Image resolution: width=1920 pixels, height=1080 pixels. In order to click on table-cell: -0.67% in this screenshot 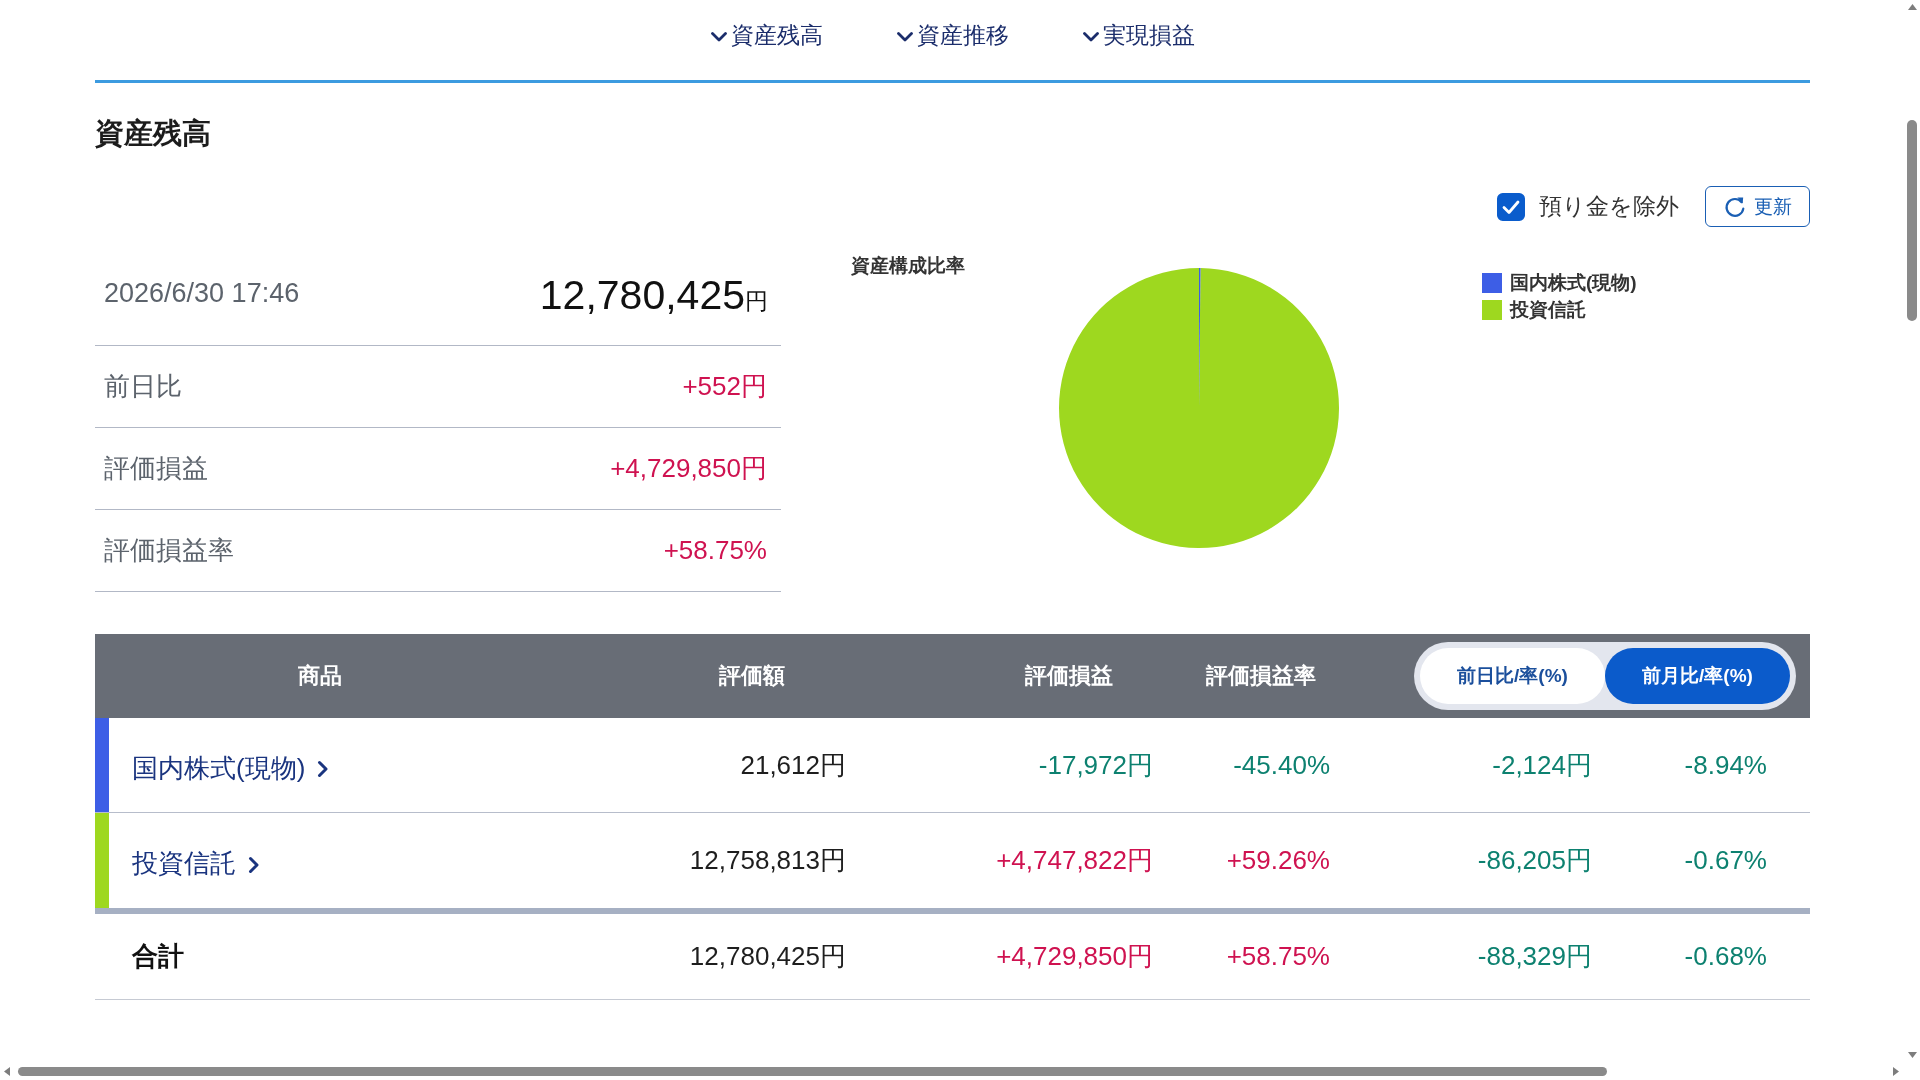, I will do `click(1725, 860)`.